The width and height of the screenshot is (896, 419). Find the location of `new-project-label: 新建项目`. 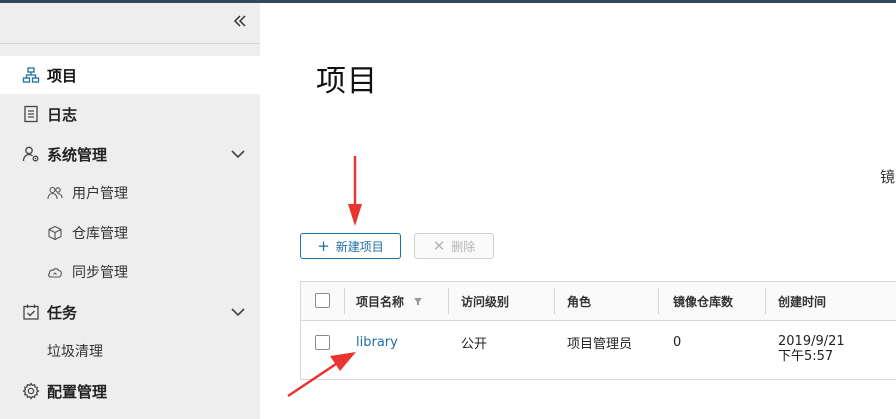

new-project-label: 新建项目 is located at coordinates (359, 246).